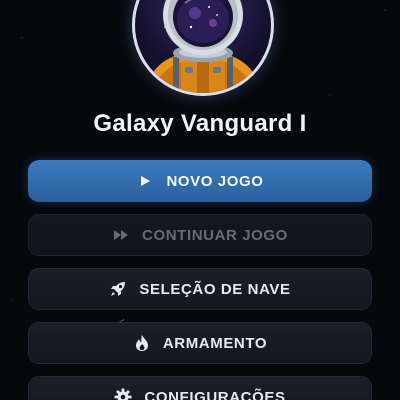 The height and width of the screenshot is (400, 400). What do you see at coordinates (118, 289) in the screenshot?
I see `rocket-icon` at bounding box center [118, 289].